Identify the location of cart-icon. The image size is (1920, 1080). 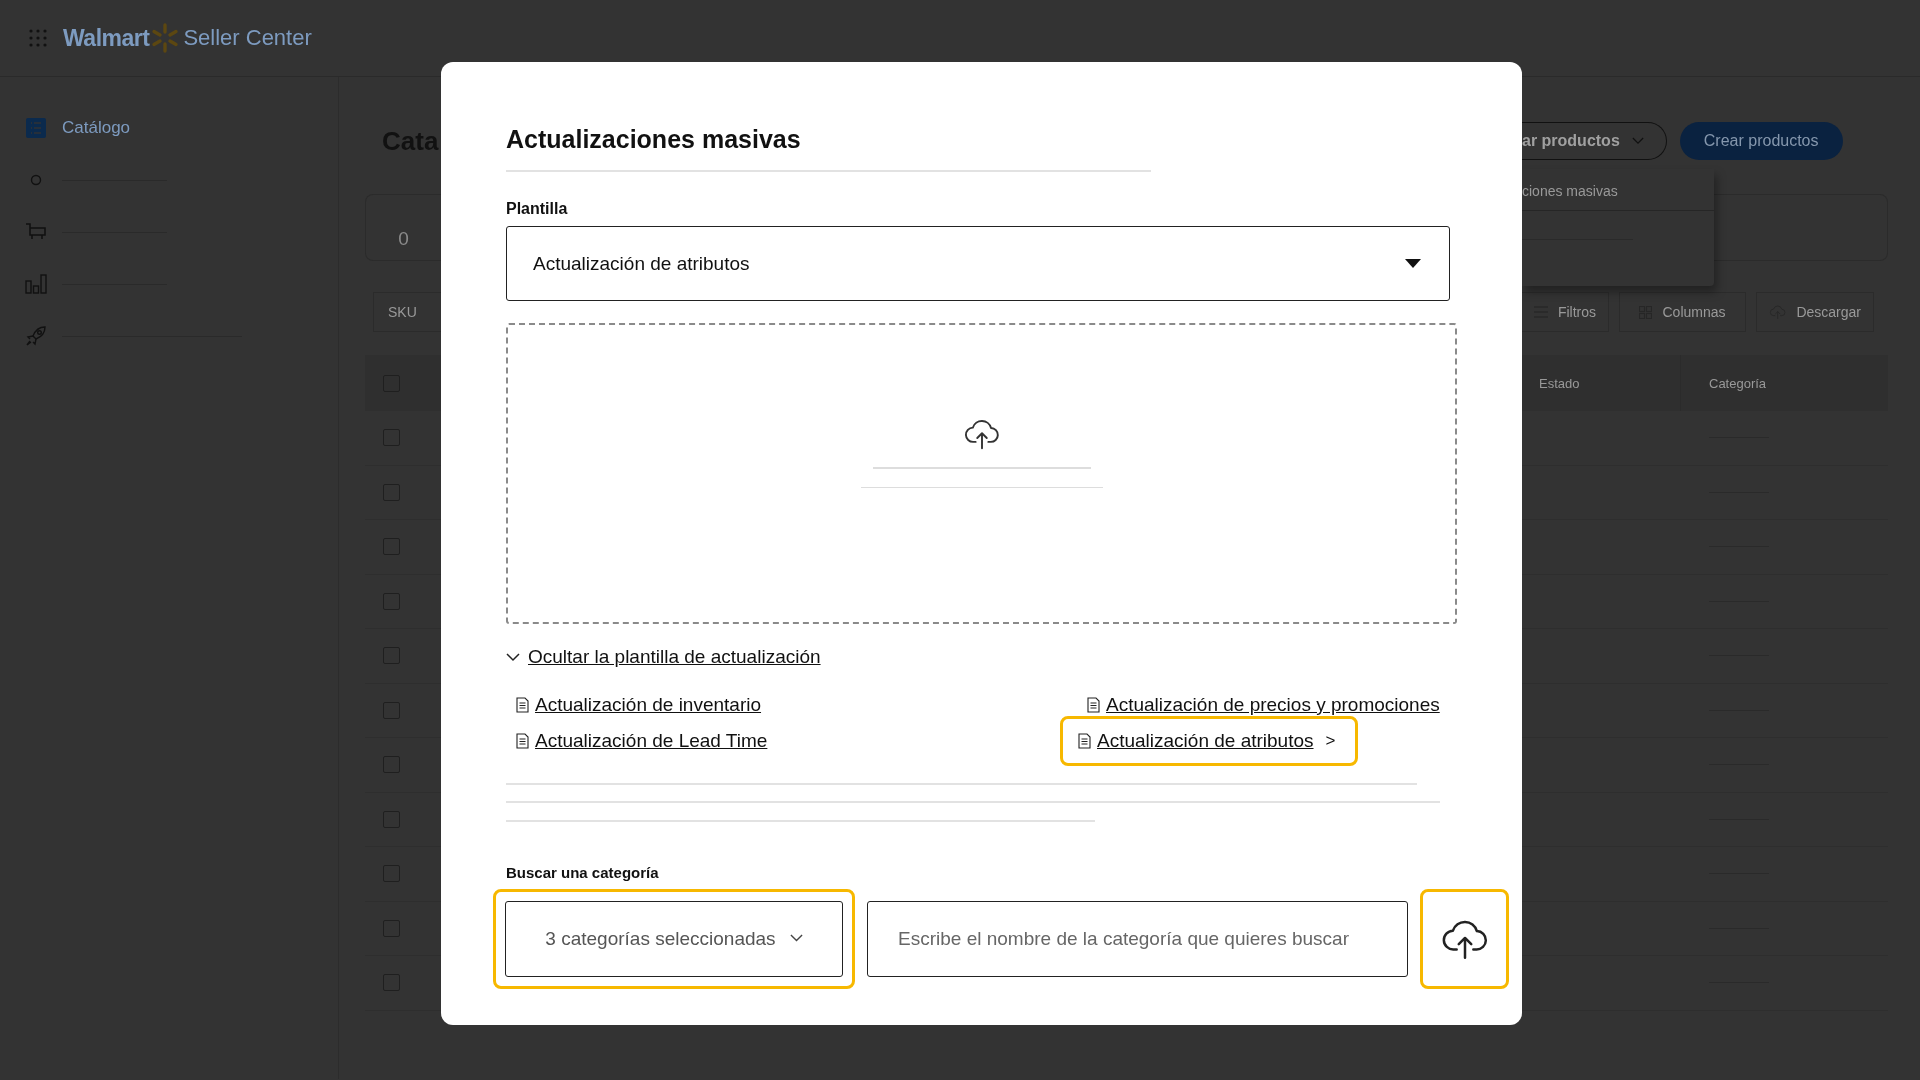
(36, 232).